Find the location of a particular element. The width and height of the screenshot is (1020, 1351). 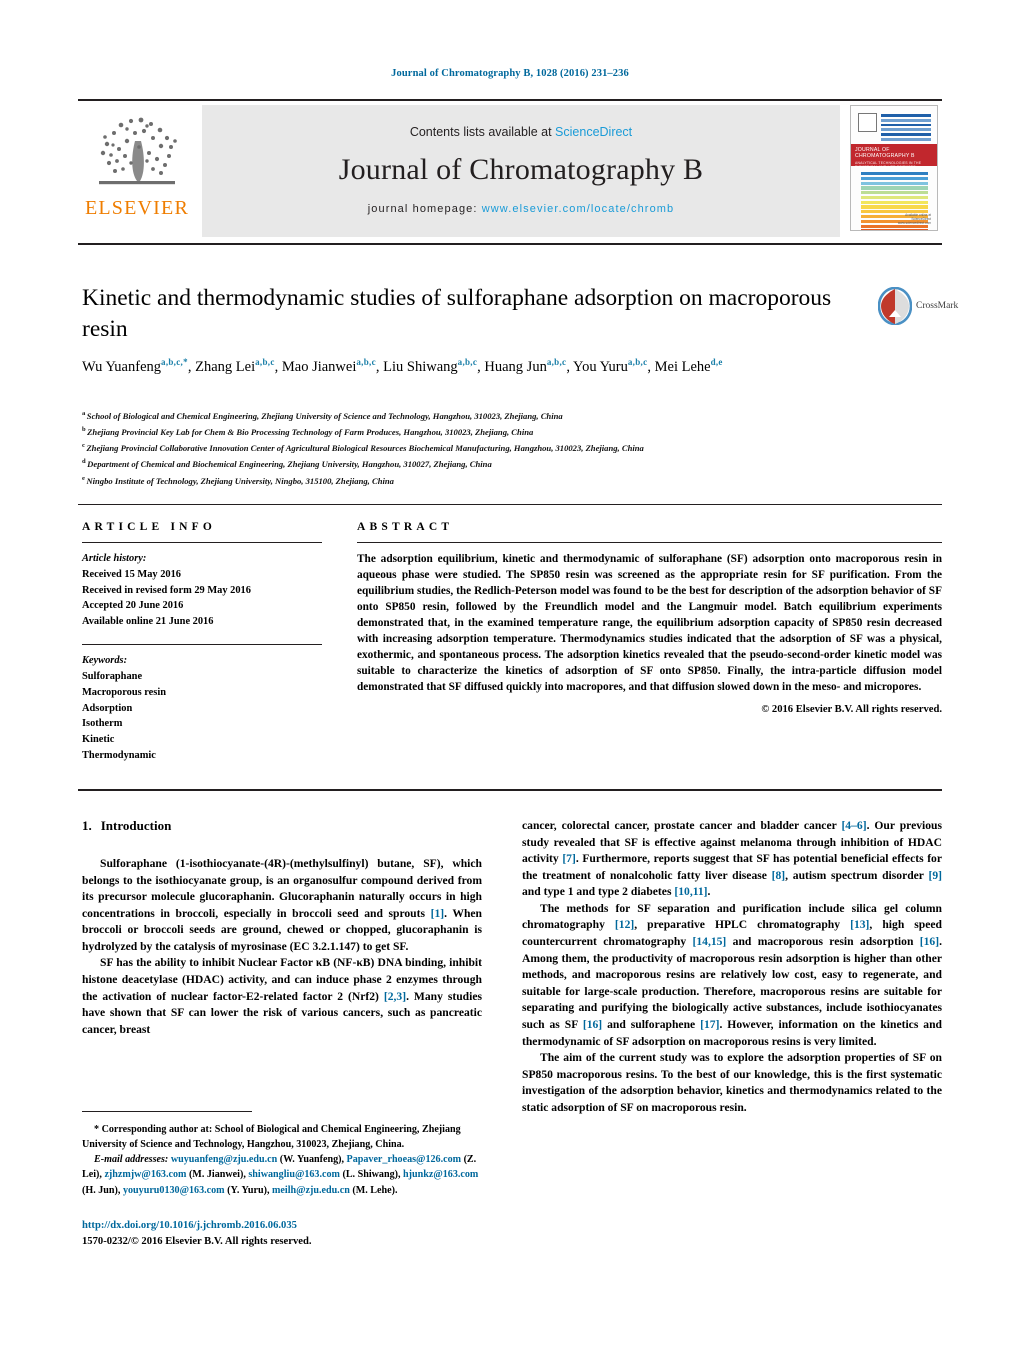

email-owner-name: (M. Lehe). is located at coordinates (373, 1190).